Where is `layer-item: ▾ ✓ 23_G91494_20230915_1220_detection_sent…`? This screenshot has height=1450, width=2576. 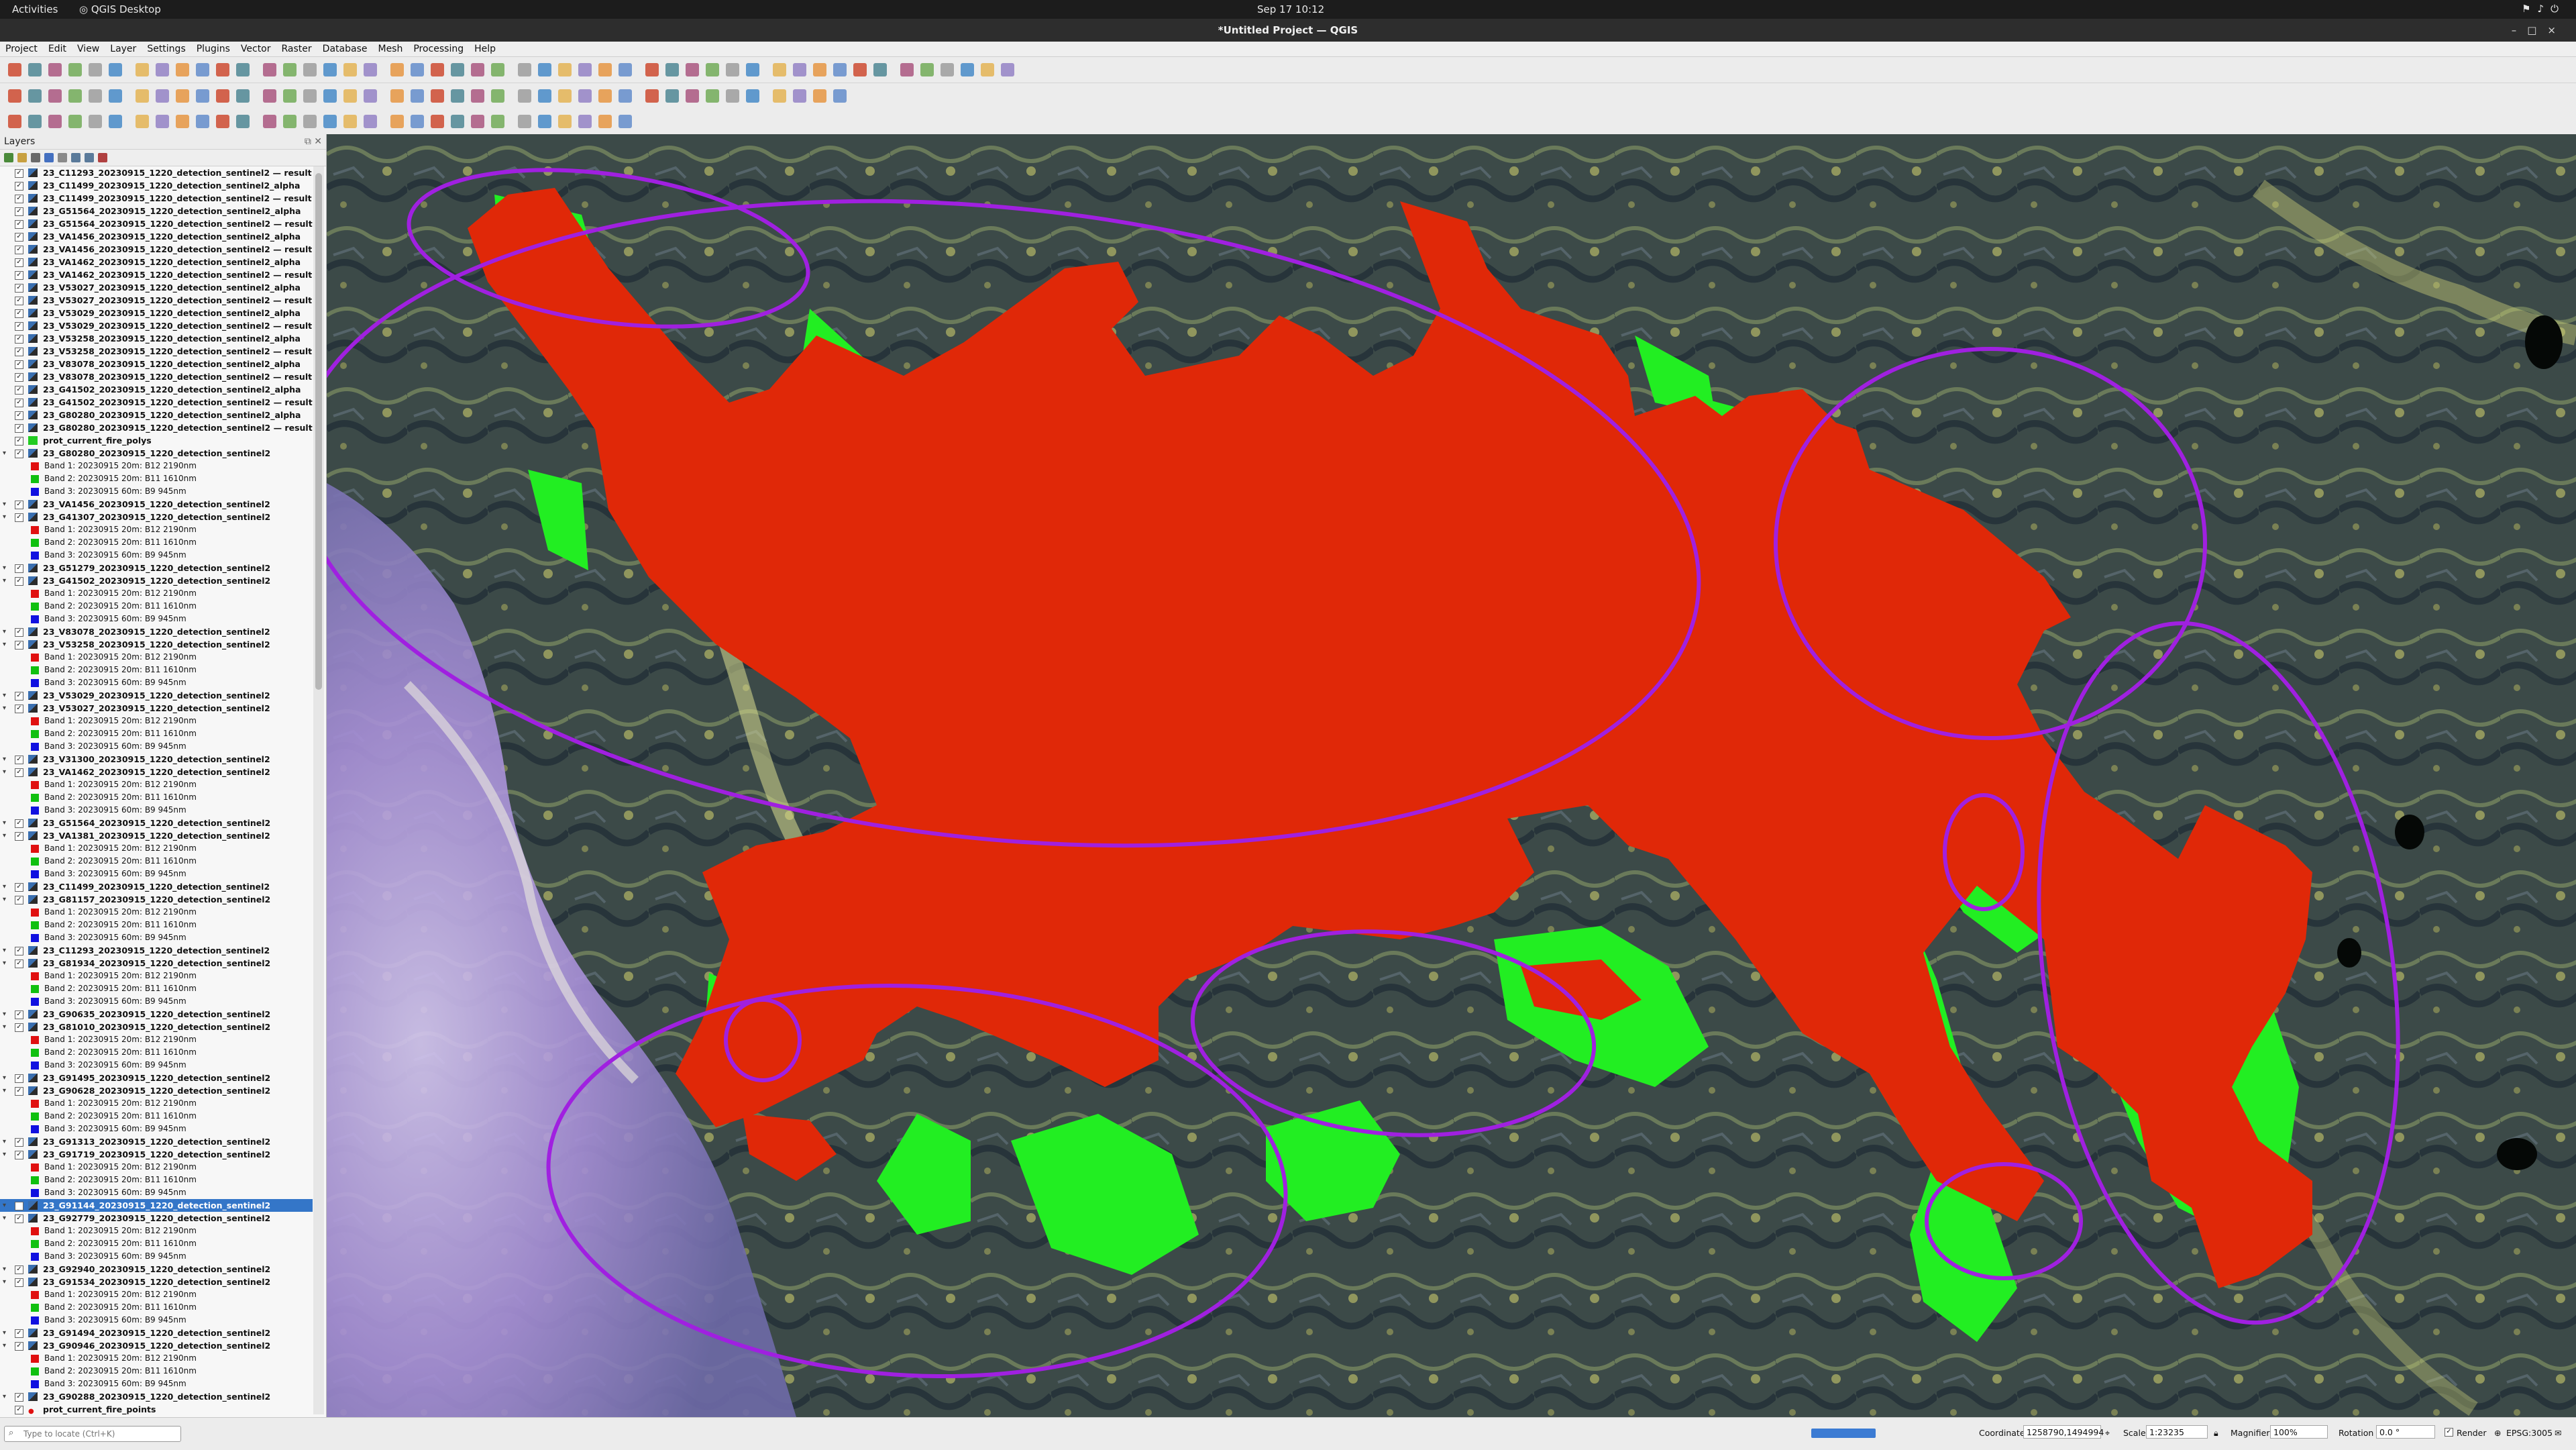 layer-item: ▾ ✓ 23_G91494_20230915_1220_detection_sent… is located at coordinates (156, 1333).